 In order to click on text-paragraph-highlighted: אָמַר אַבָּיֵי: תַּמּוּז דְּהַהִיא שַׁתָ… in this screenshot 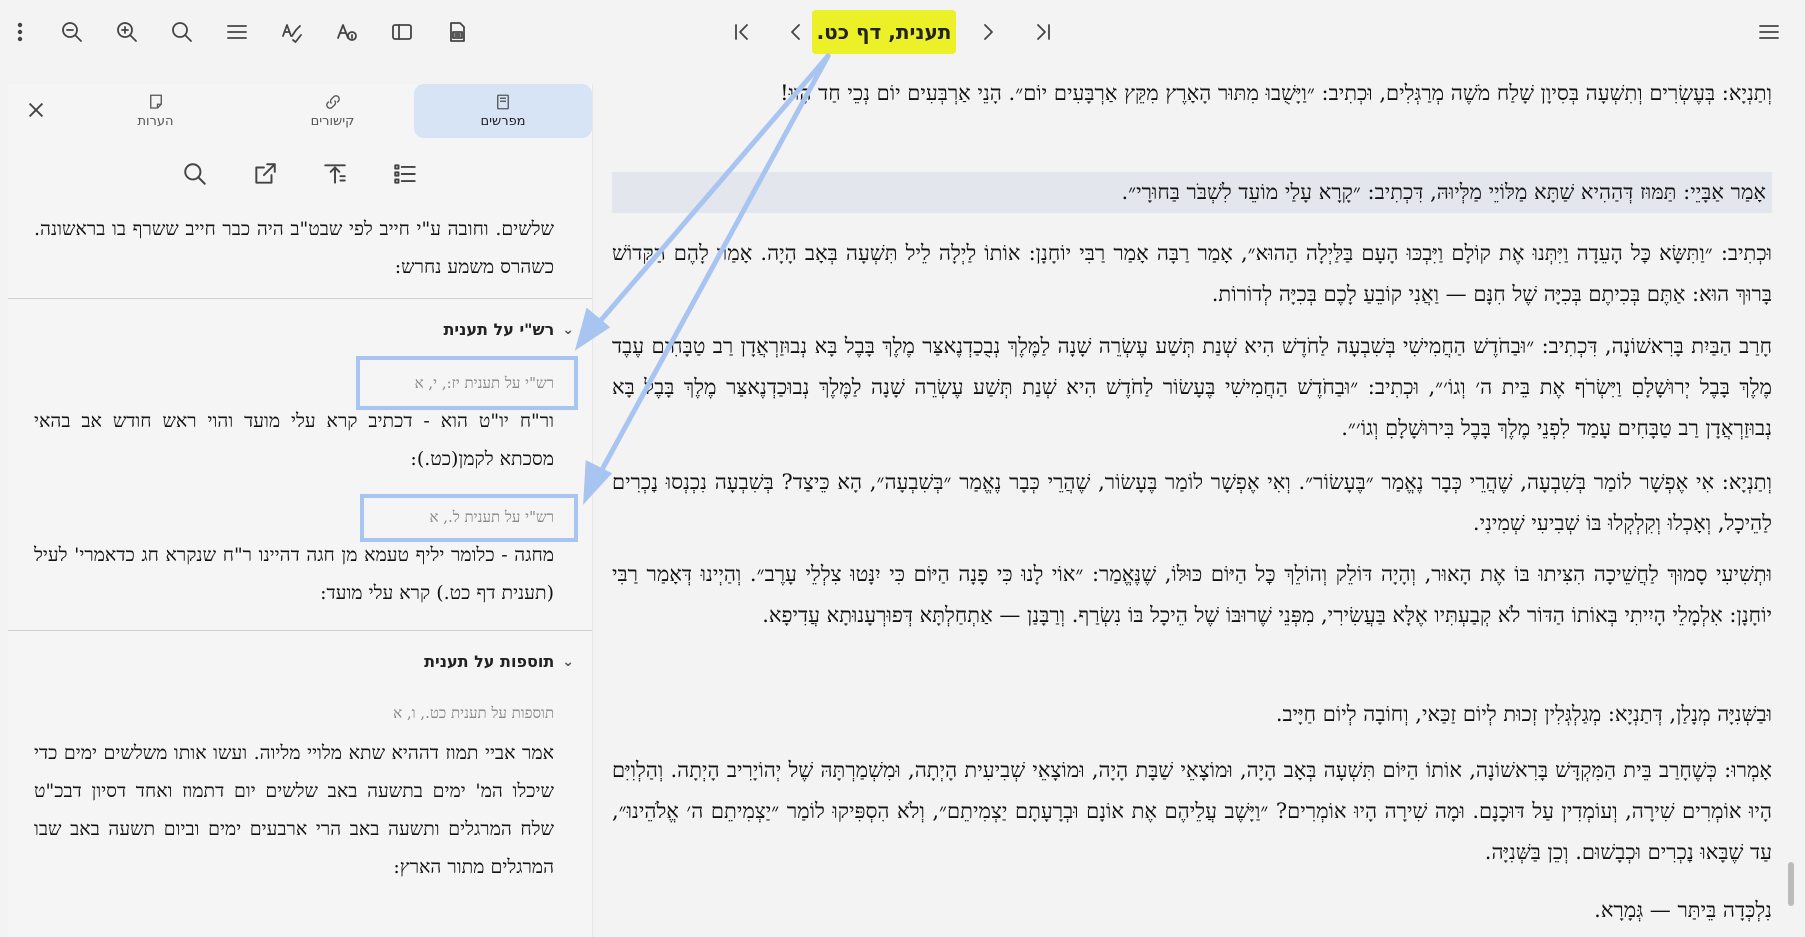, I will do `click(1192, 192)`.